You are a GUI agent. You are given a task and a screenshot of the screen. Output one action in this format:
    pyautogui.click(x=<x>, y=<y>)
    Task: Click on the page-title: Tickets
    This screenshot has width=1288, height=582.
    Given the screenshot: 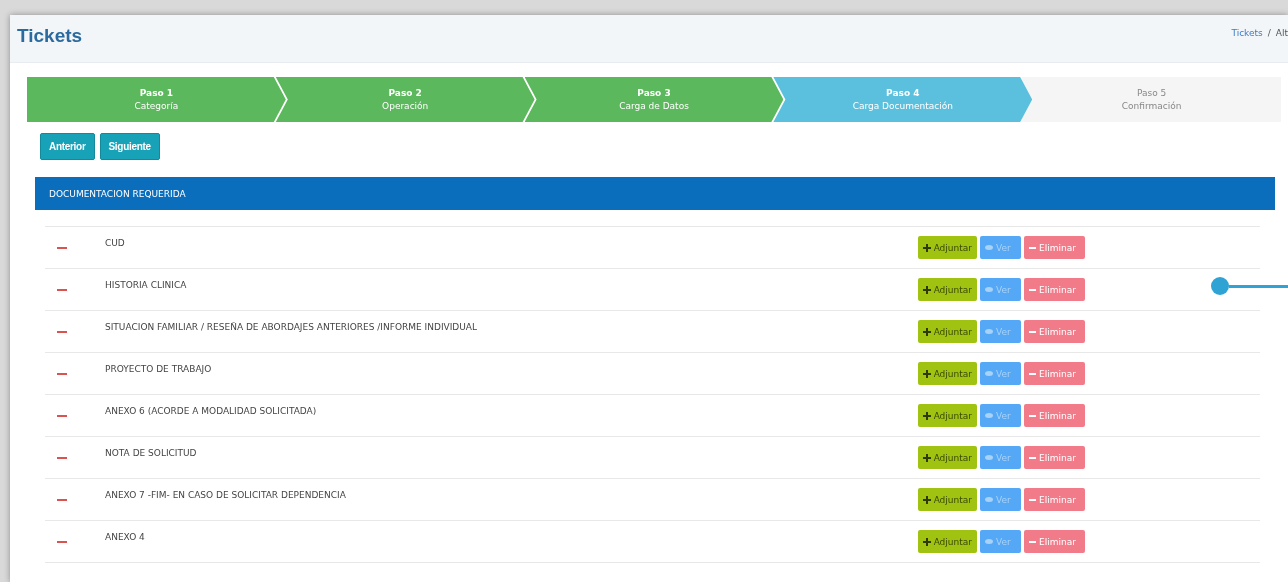 What is the action you would take?
    pyautogui.click(x=50, y=36)
    